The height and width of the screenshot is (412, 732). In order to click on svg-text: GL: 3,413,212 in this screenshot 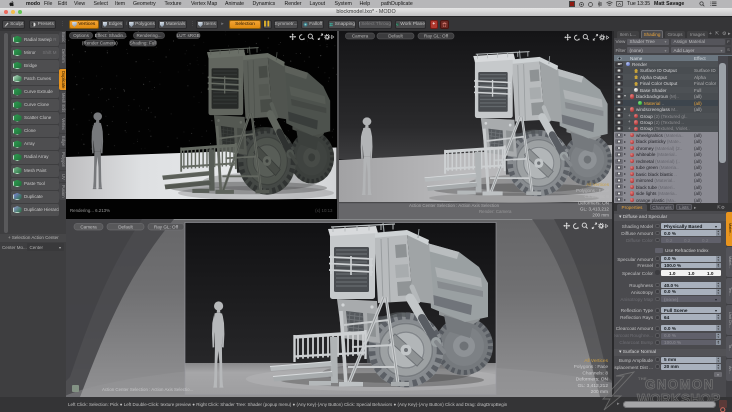, I will do `click(595, 208)`.